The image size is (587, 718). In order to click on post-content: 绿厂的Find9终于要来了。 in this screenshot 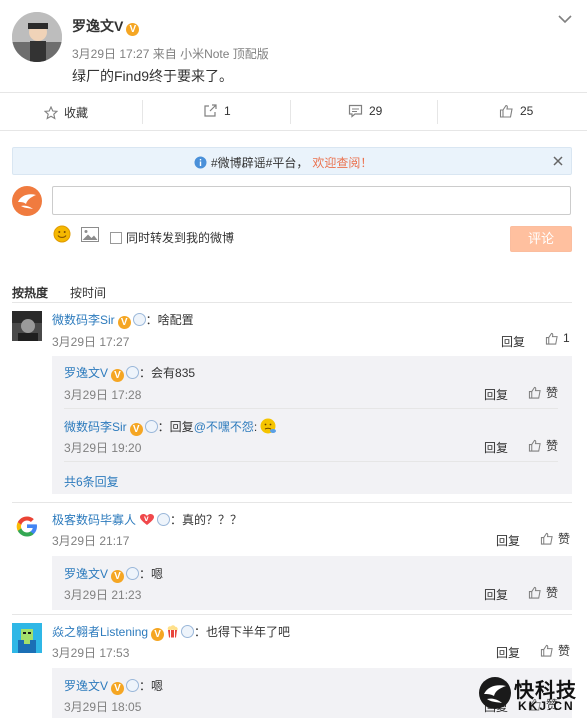, I will do `click(153, 76)`.